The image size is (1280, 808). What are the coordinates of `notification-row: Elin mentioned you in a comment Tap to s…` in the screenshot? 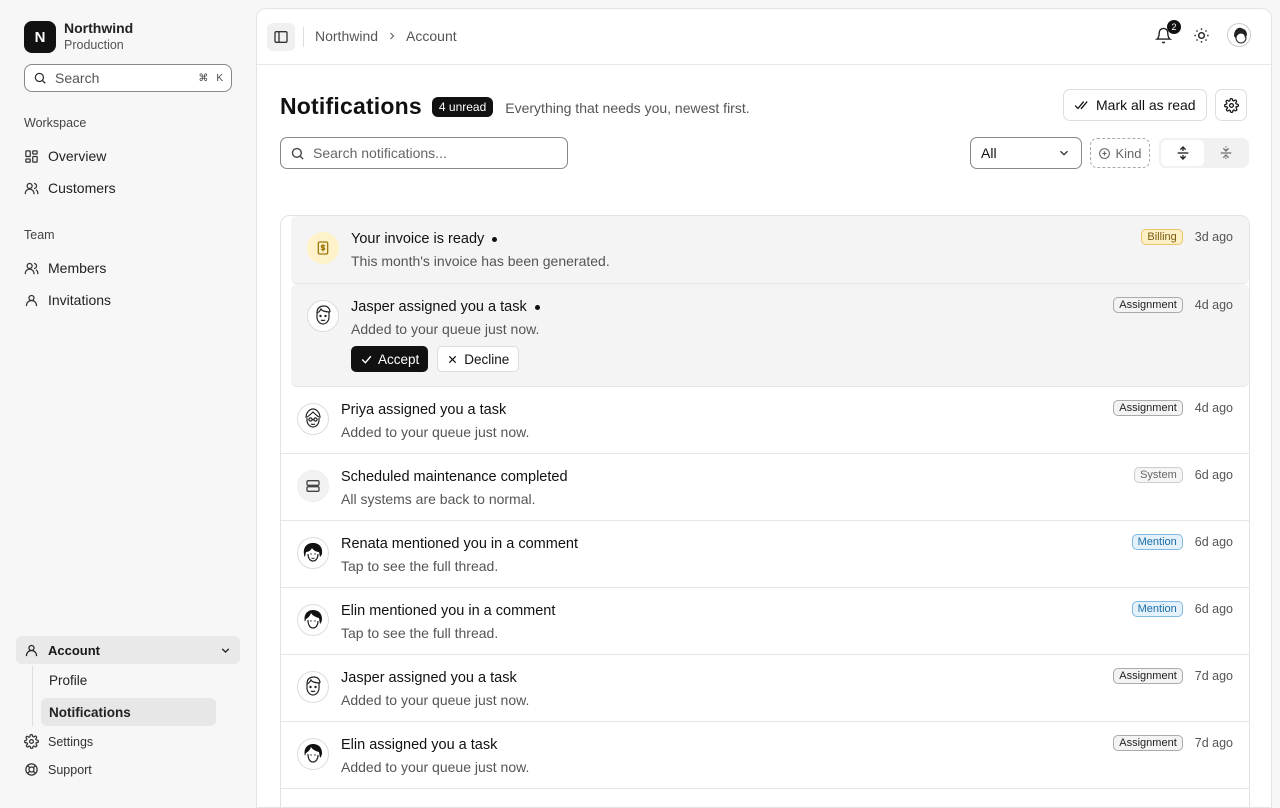 It's located at (765, 621).